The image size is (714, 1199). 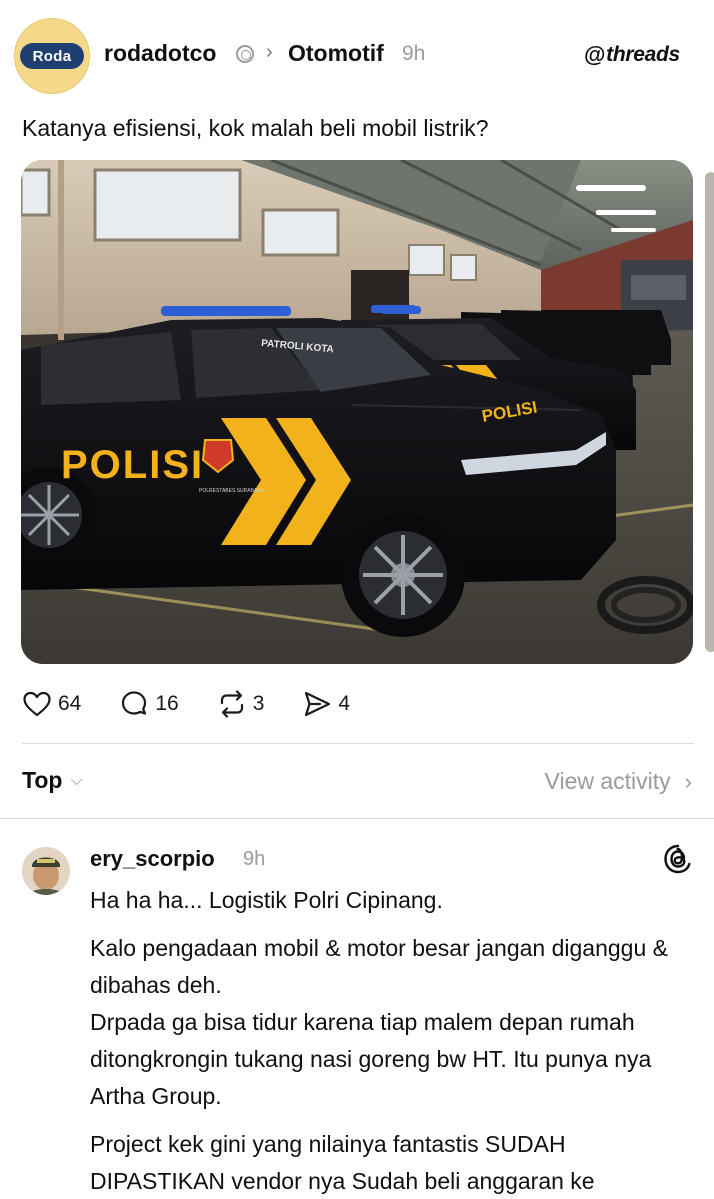 I want to click on view-activity-label: View activity, so click(x=607, y=781).